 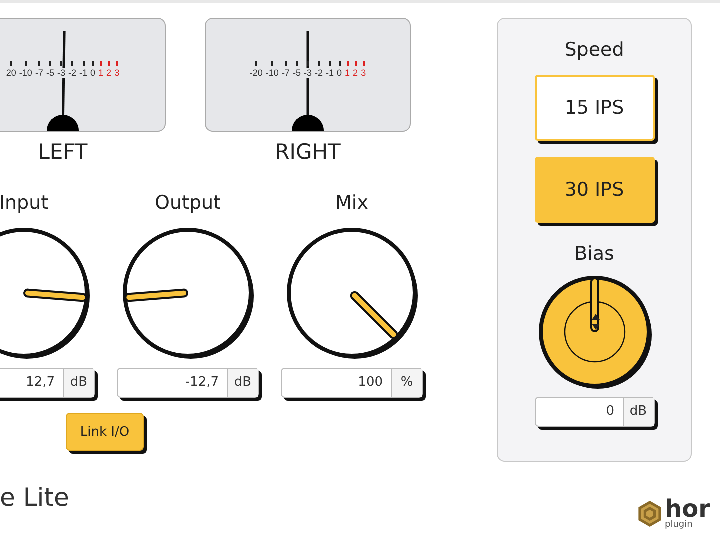 I want to click on hexagon-logo-icon, so click(x=650, y=514).